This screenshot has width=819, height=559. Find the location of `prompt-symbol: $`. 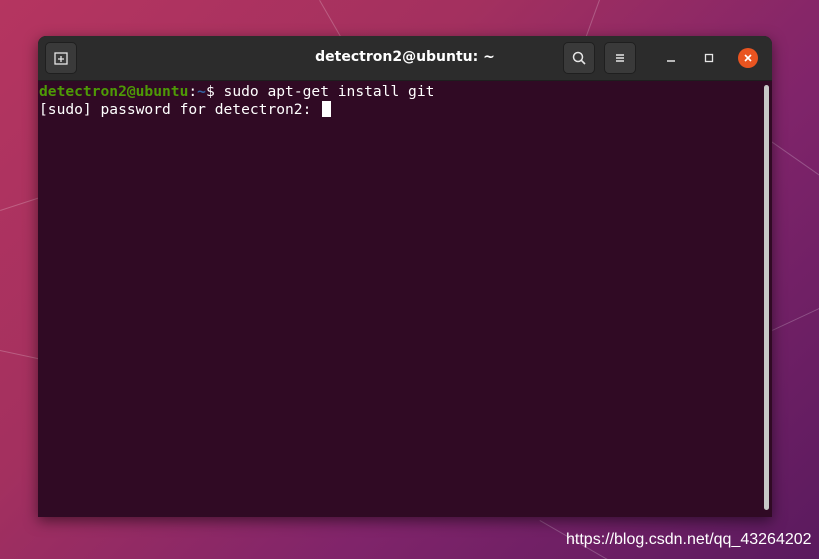

prompt-symbol: $ is located at coordinates (210, 91).